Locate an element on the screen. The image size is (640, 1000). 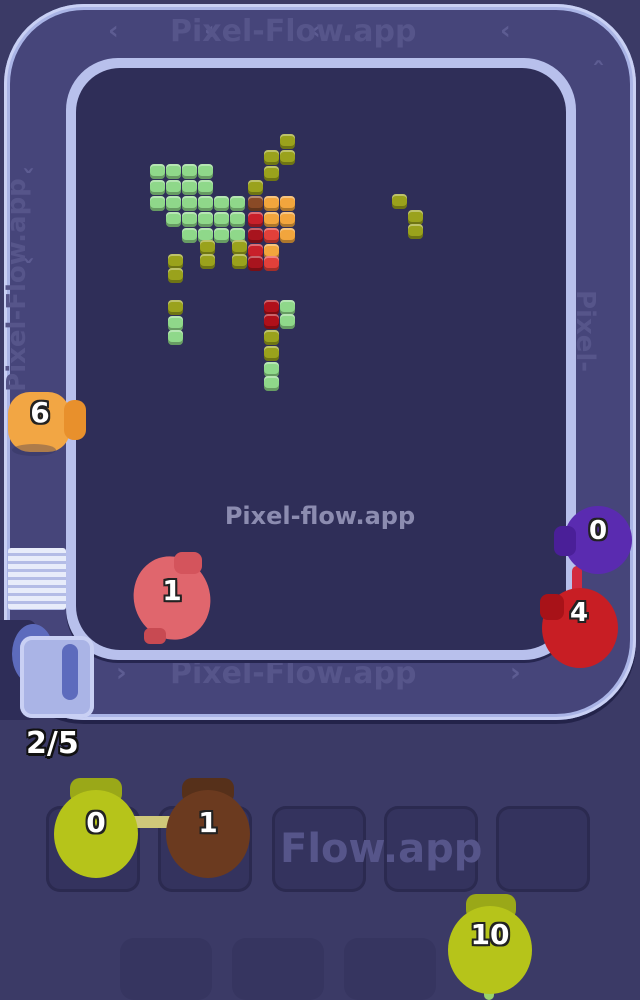
pig-pink: 1 is located at coordinates (172, 598).